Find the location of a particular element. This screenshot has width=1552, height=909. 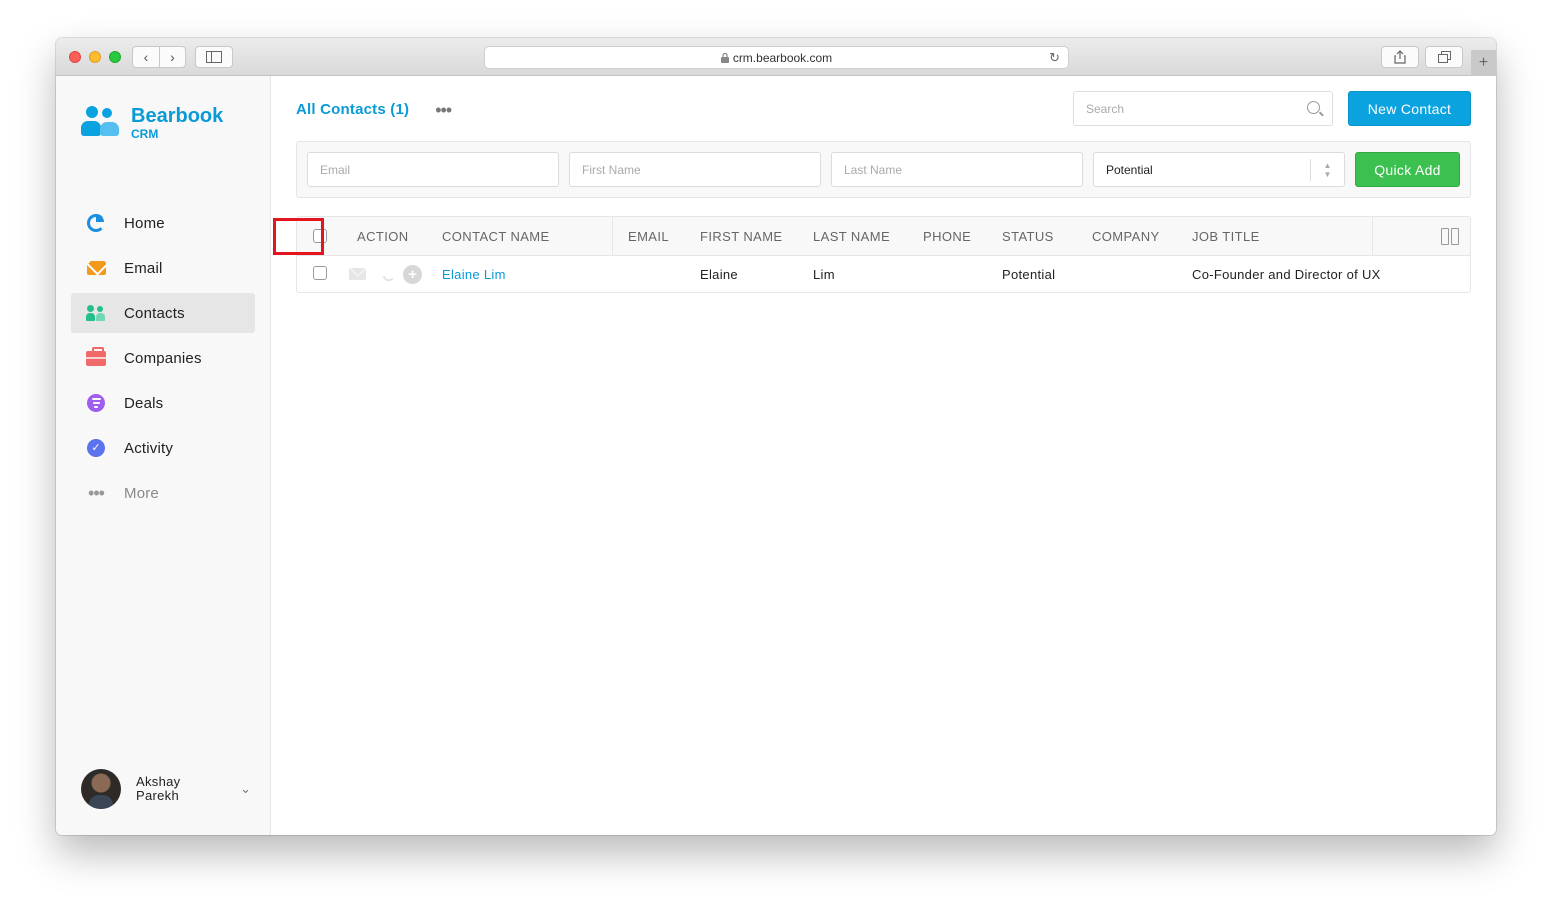

sidebar-item-home: Home is located at coordinates (163, 223).